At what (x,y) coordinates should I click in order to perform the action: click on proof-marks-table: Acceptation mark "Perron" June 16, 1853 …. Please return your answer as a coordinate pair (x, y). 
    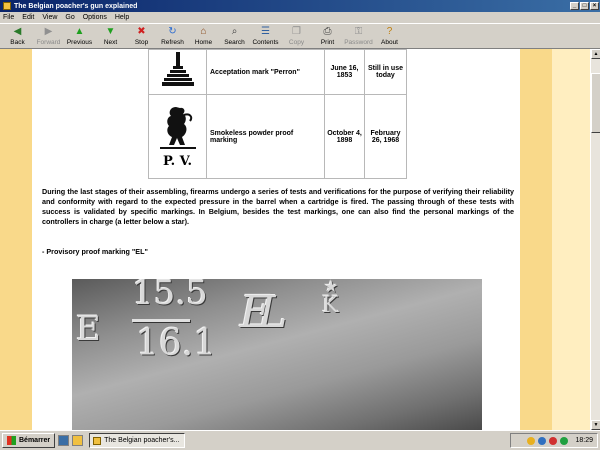
    Looking at the image, I should click on (277, 114).